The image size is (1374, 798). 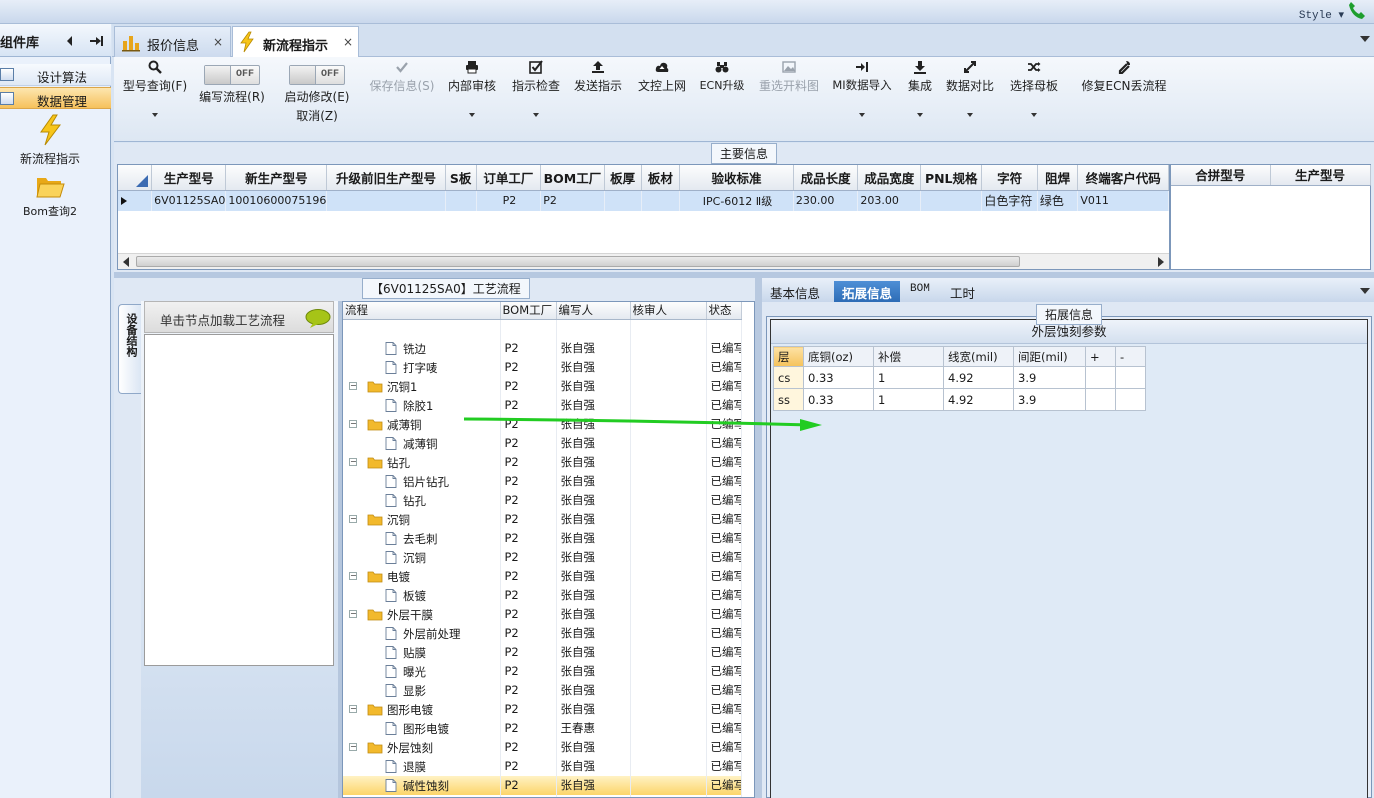 I want to click on tab-basic-info: 基本信息, so click(x=795, y=291).